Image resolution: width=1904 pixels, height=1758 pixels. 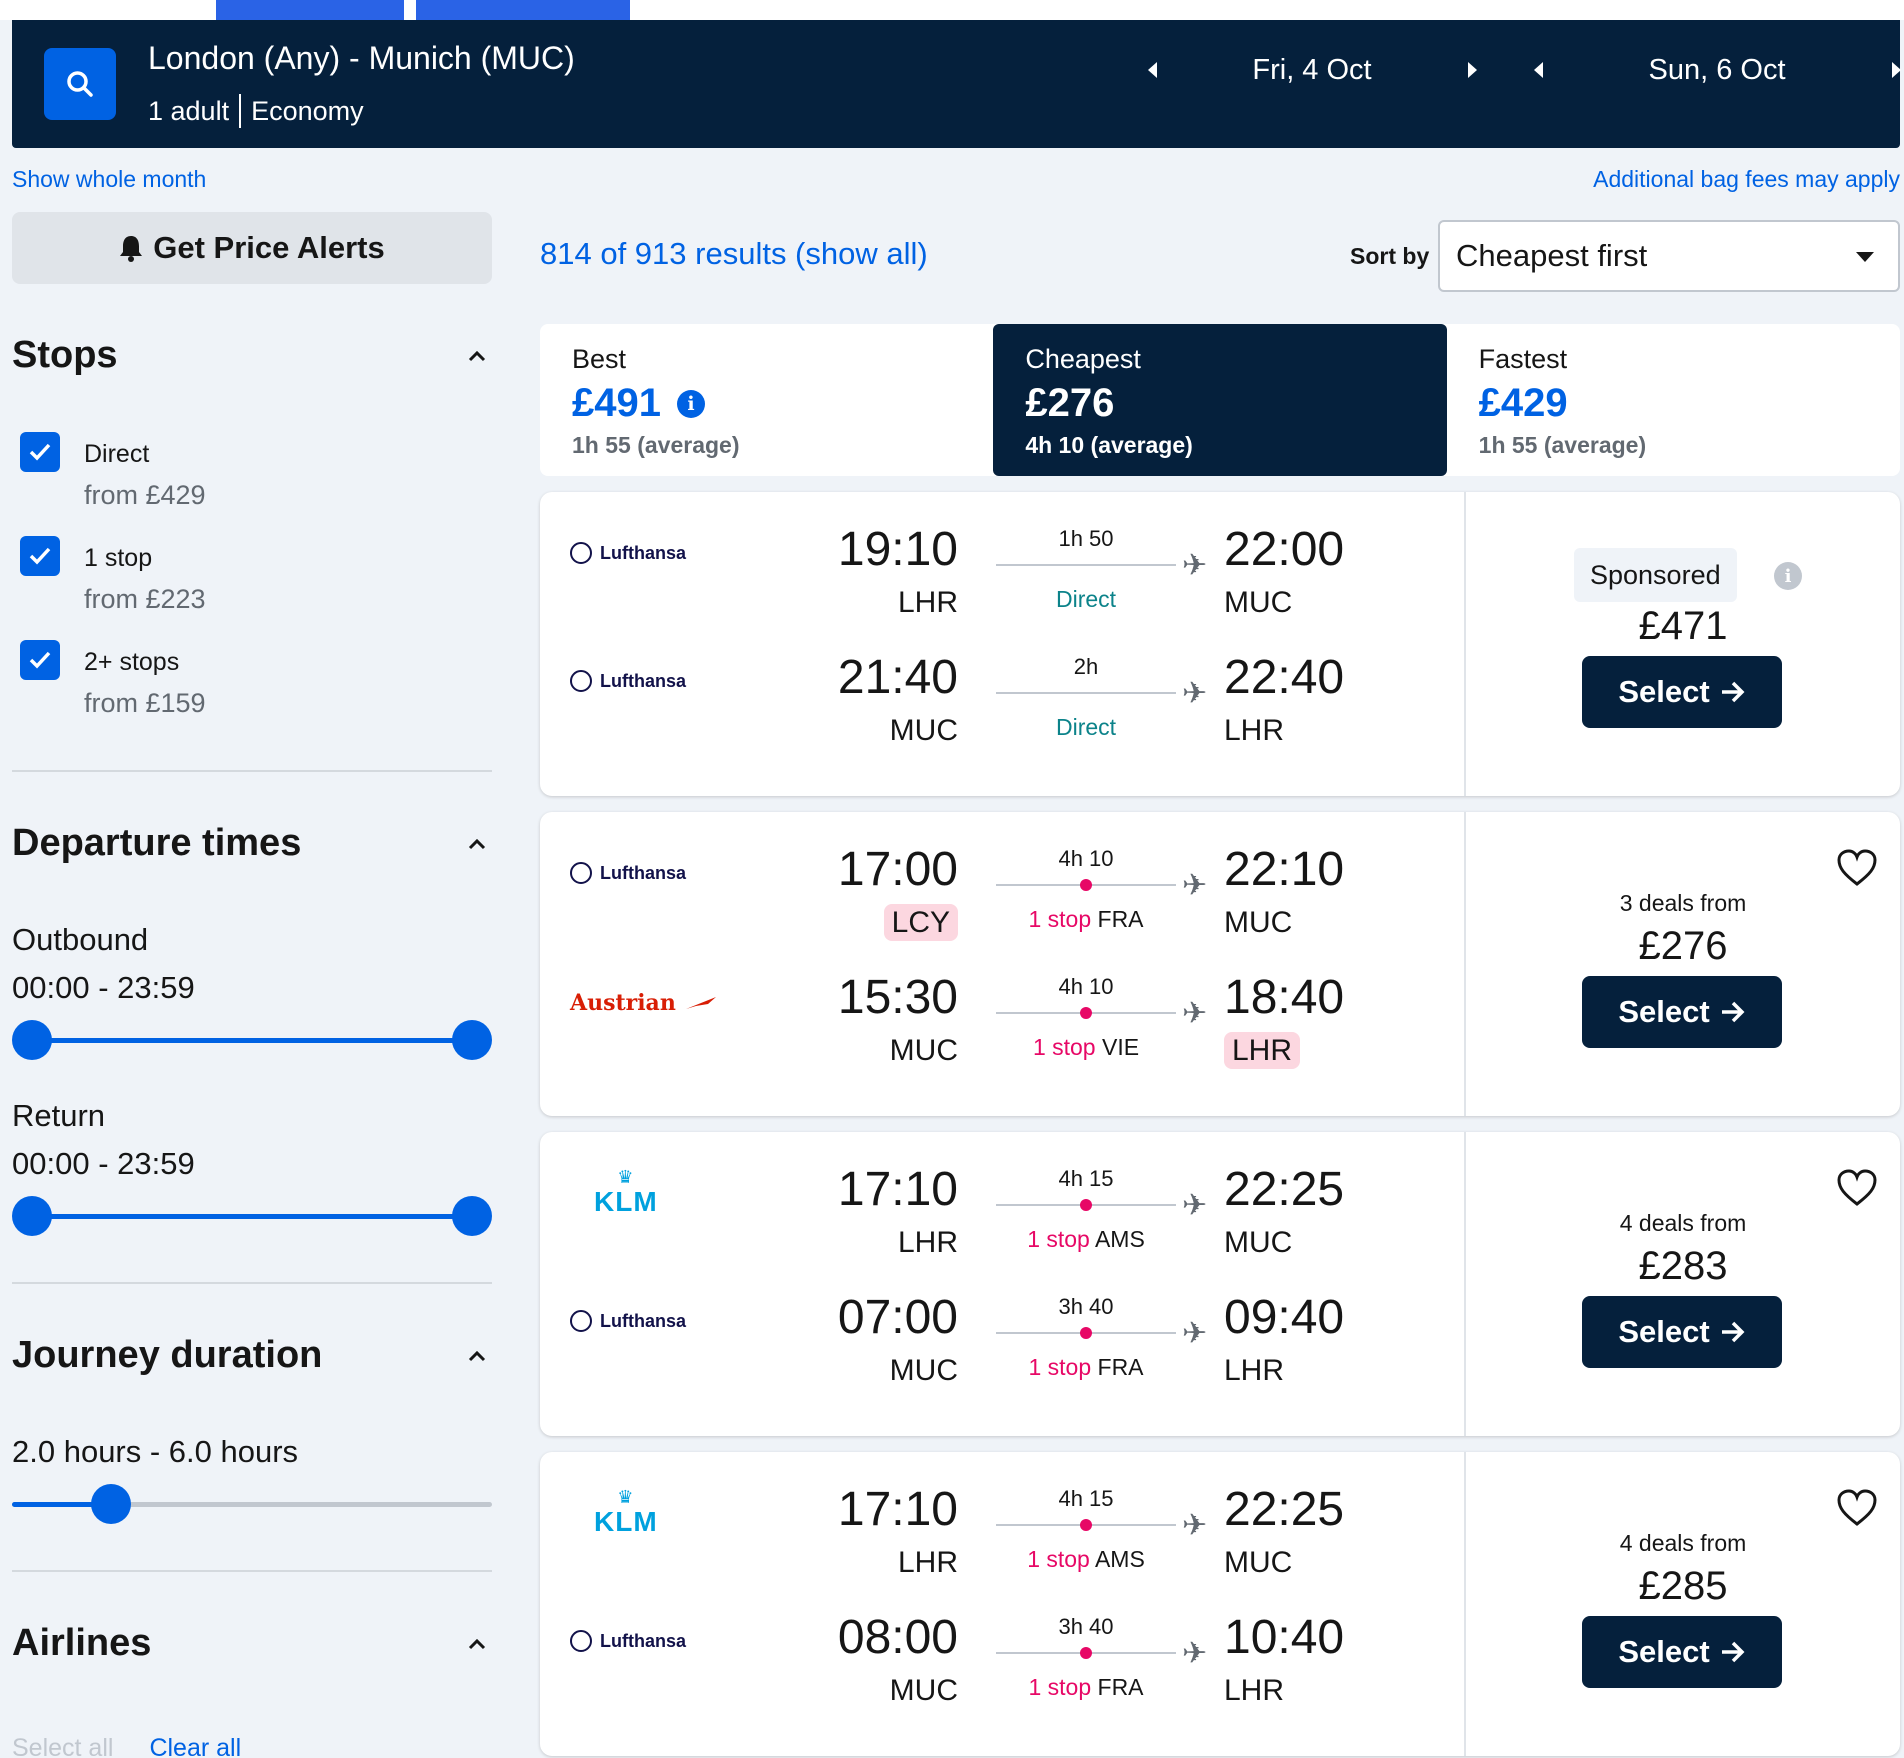 What do you see at coordinates (599, 359) in the screenshot?
I see `tab-name: Best` at bounding box center [599, 359].